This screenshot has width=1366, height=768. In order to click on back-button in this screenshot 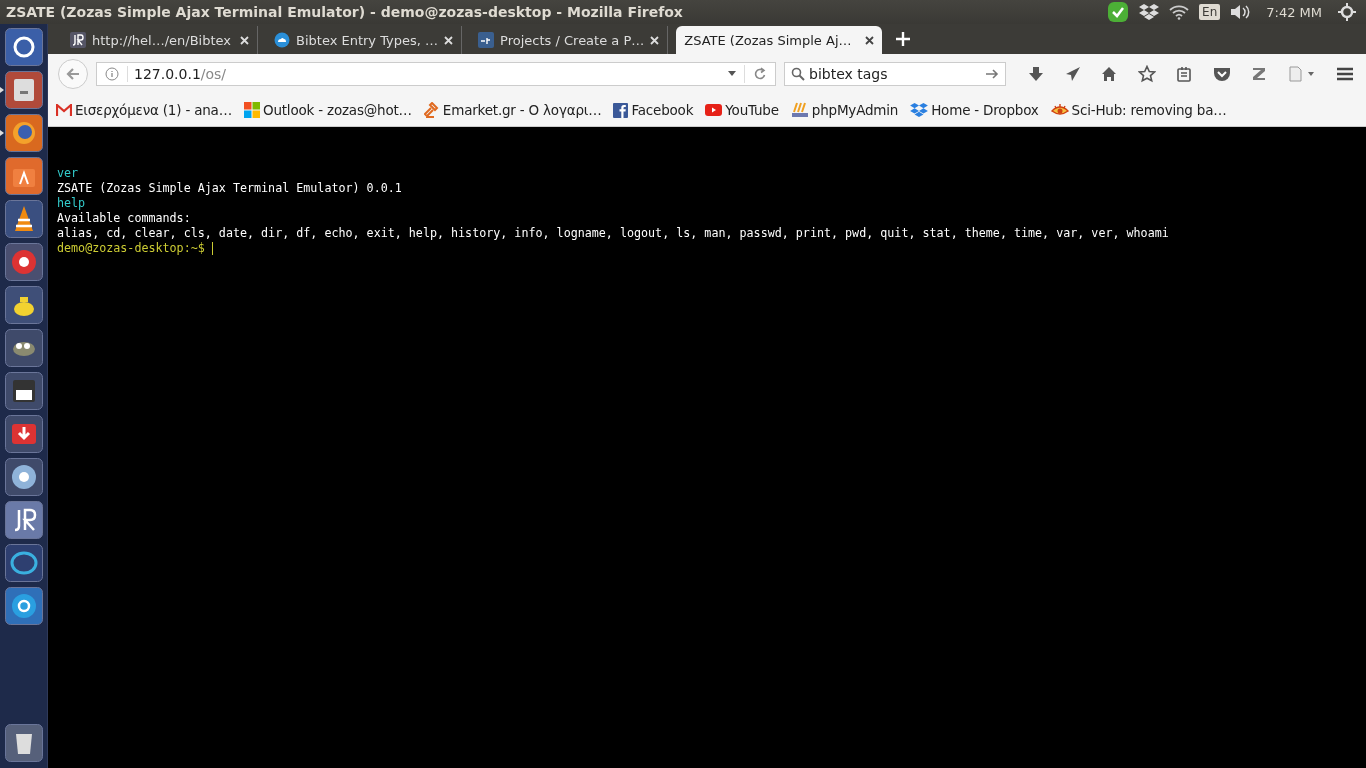, I will do `click(73, 74)`.